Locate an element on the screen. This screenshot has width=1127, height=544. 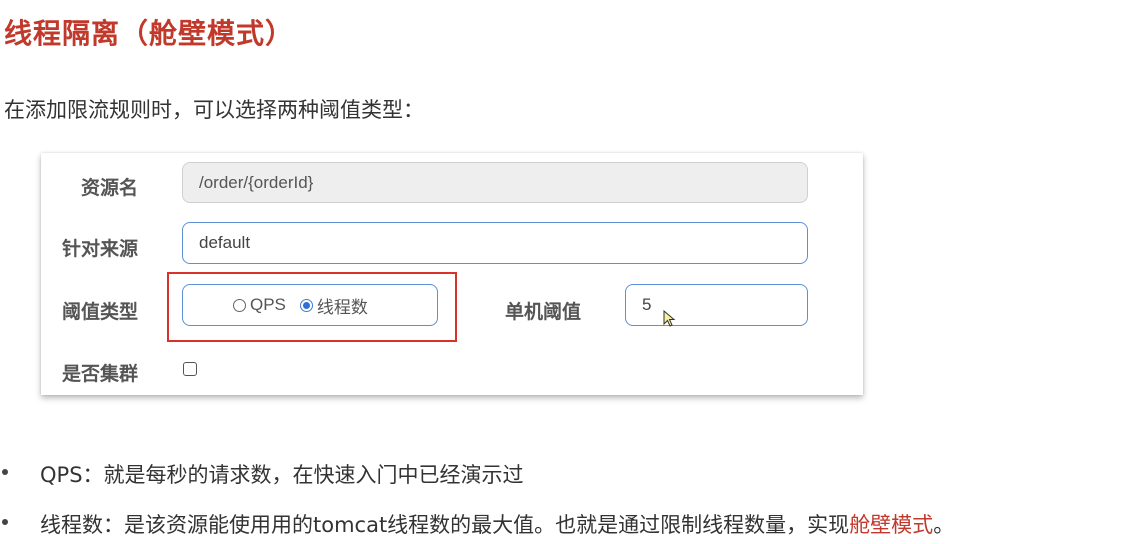
single-threshold-input: 5 is located at coordinates (716, 305).